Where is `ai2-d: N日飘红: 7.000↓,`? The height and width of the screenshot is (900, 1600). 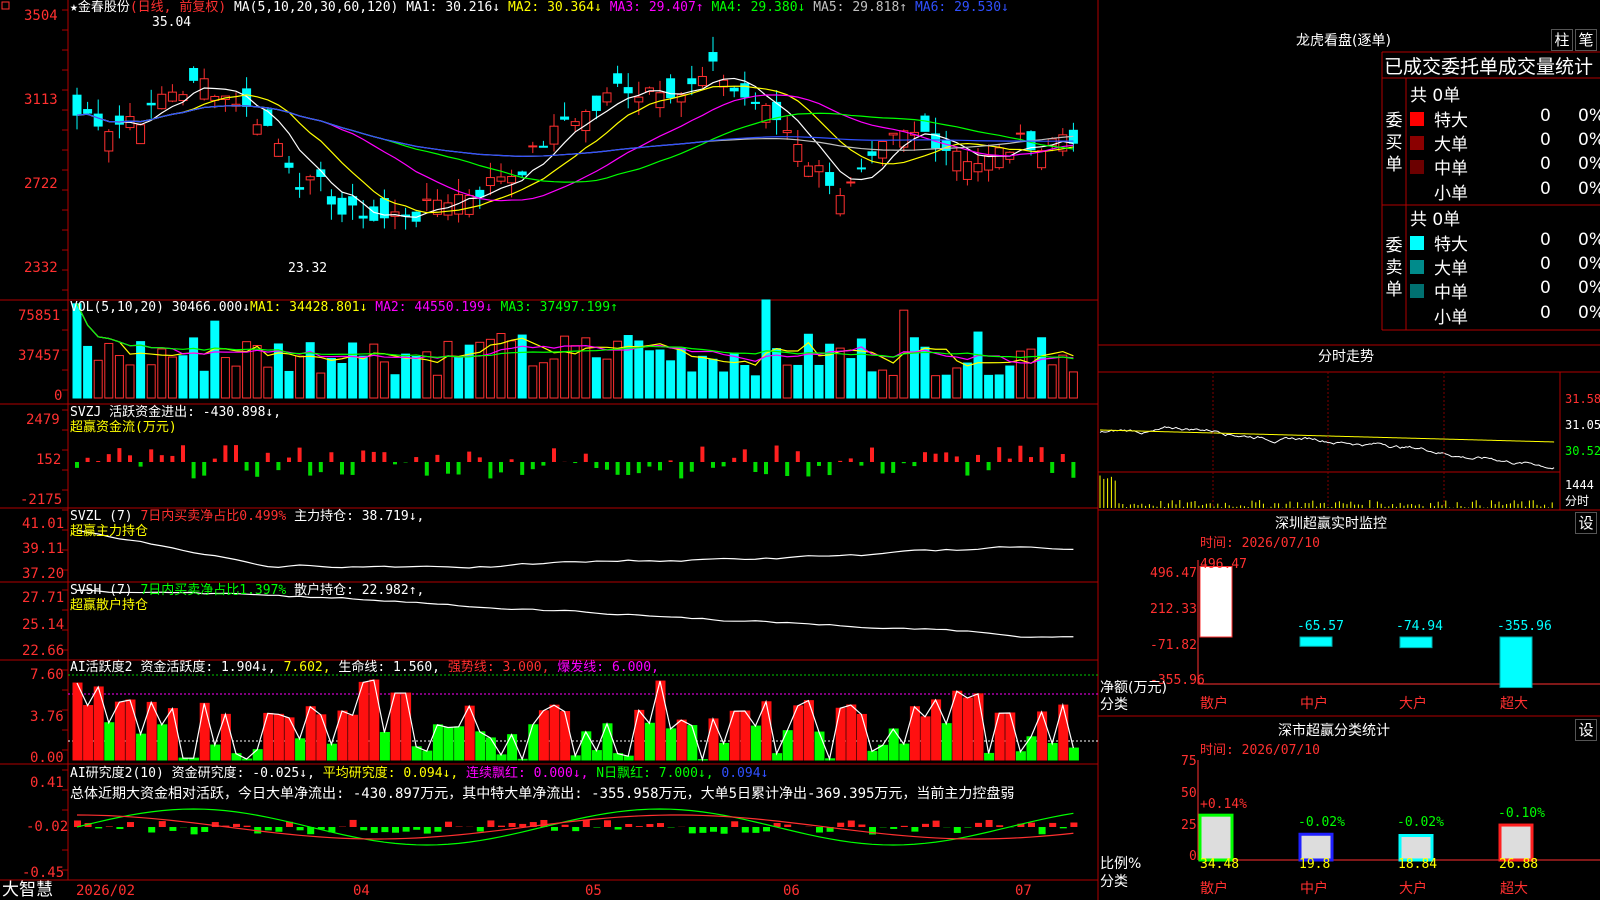 ai2-d: N日飘红: 7.000↓, is located at coordinates (655, 773).